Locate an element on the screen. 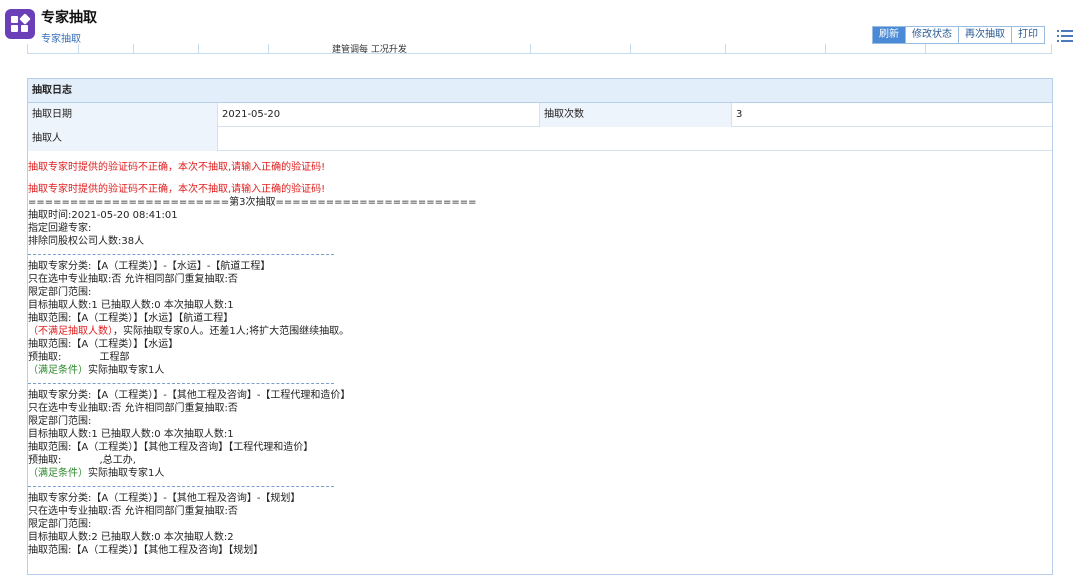  count-value: 3 is located at coordinates (739, 114).